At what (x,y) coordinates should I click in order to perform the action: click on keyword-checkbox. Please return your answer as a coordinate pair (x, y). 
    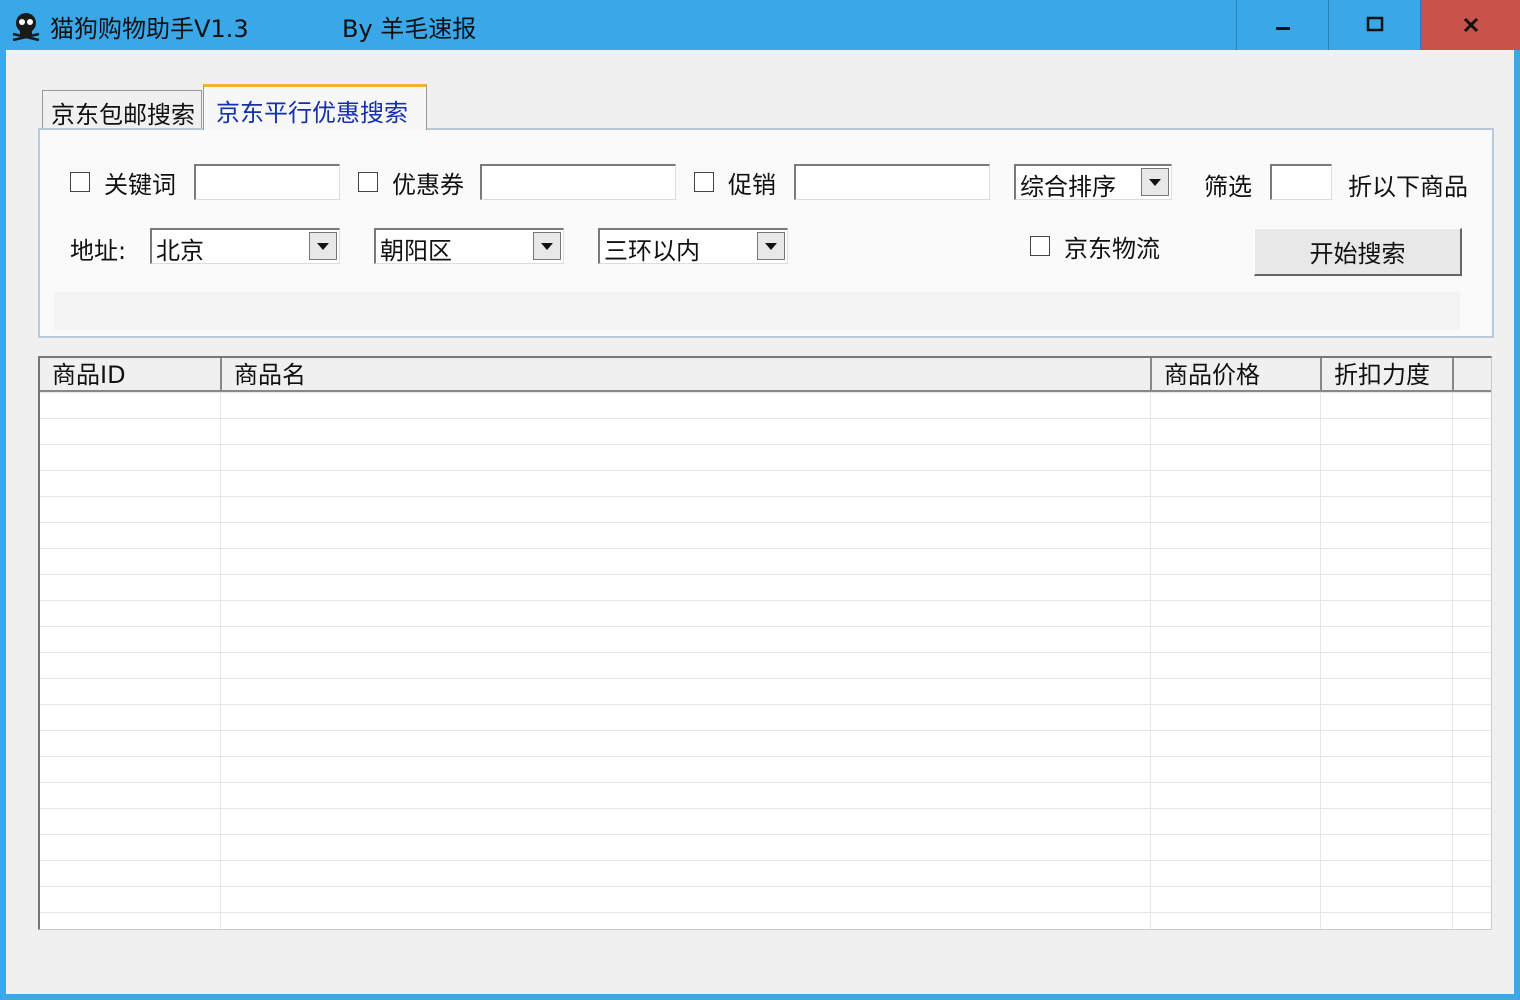
    Looking at the image, I should click on (80, 182).